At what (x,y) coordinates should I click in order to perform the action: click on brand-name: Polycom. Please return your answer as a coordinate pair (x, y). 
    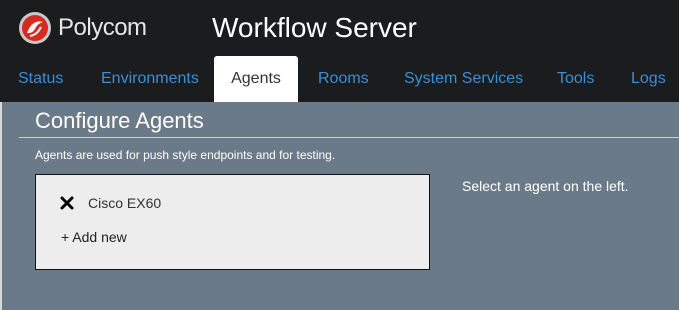
    Looking at the image, I should click on (102, 27).